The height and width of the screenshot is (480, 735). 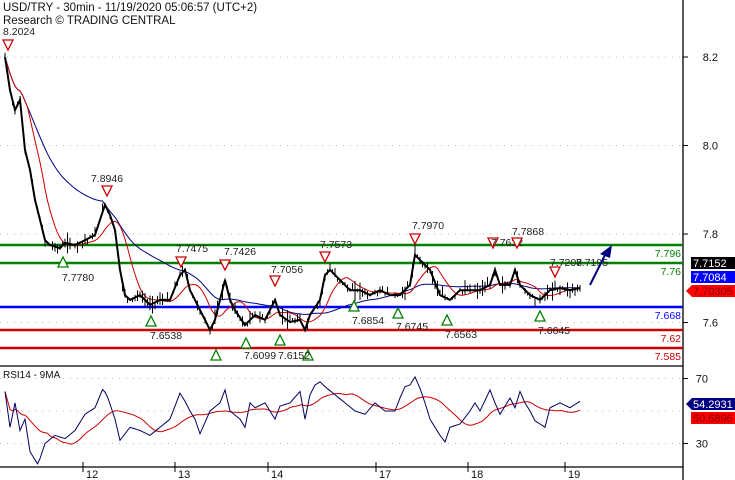 I want to click on y-tick-label: 7.8, so click(x=710, y=235).